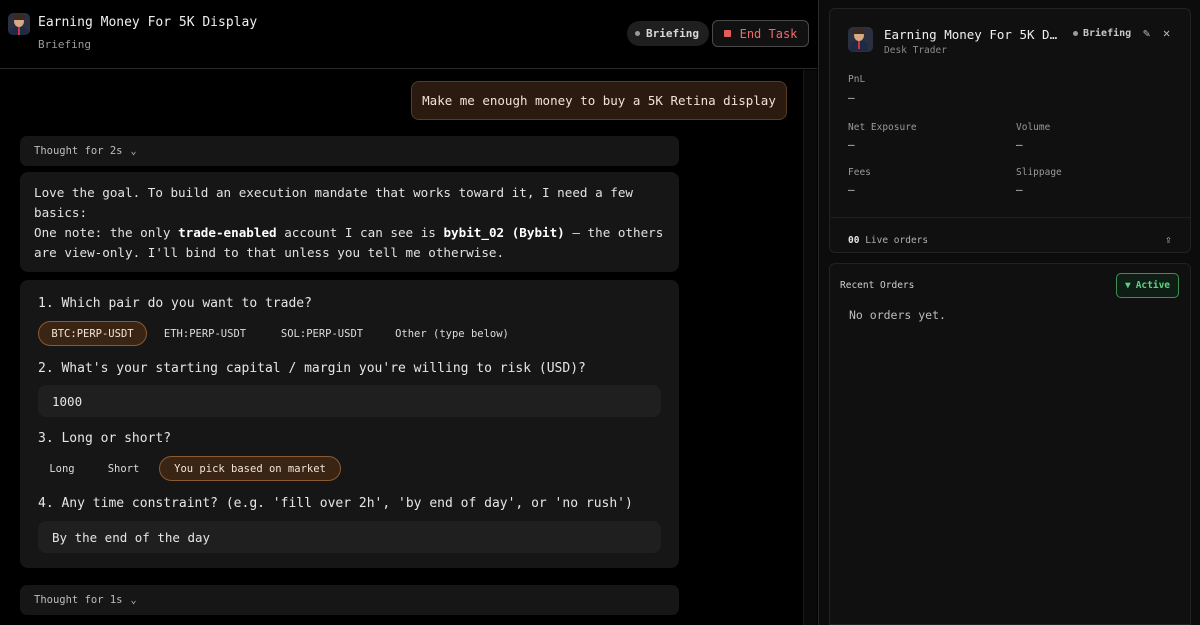 The height and width of the screenshot is (625, 1200). Describe the element at coordinates (810, 347) in the screenshot. I see `scrollbar` at that location.